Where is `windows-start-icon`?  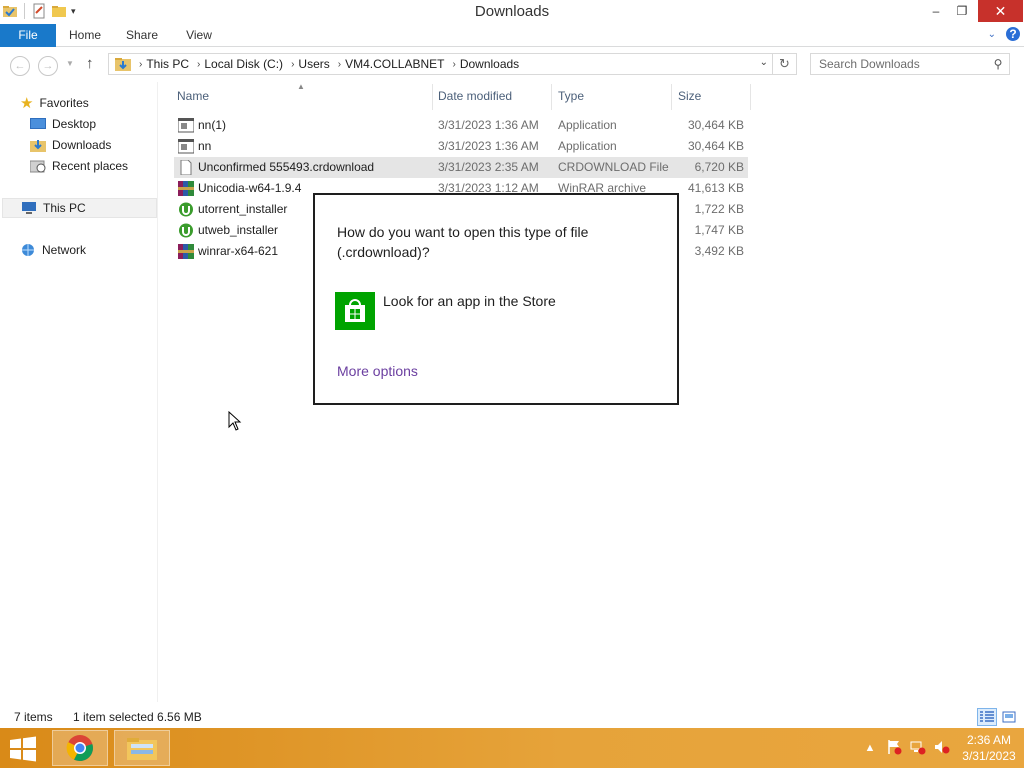
windows-start-icon is located at coordinates (23, 749).